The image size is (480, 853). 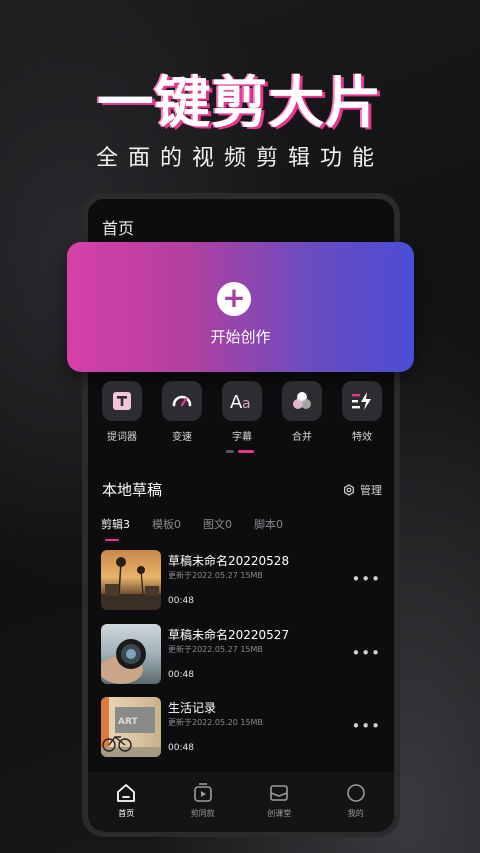 What do you see at coordinates (118, 228) in the screenshot?
I see `page-title: 首页` at bounding box center [118, 228].